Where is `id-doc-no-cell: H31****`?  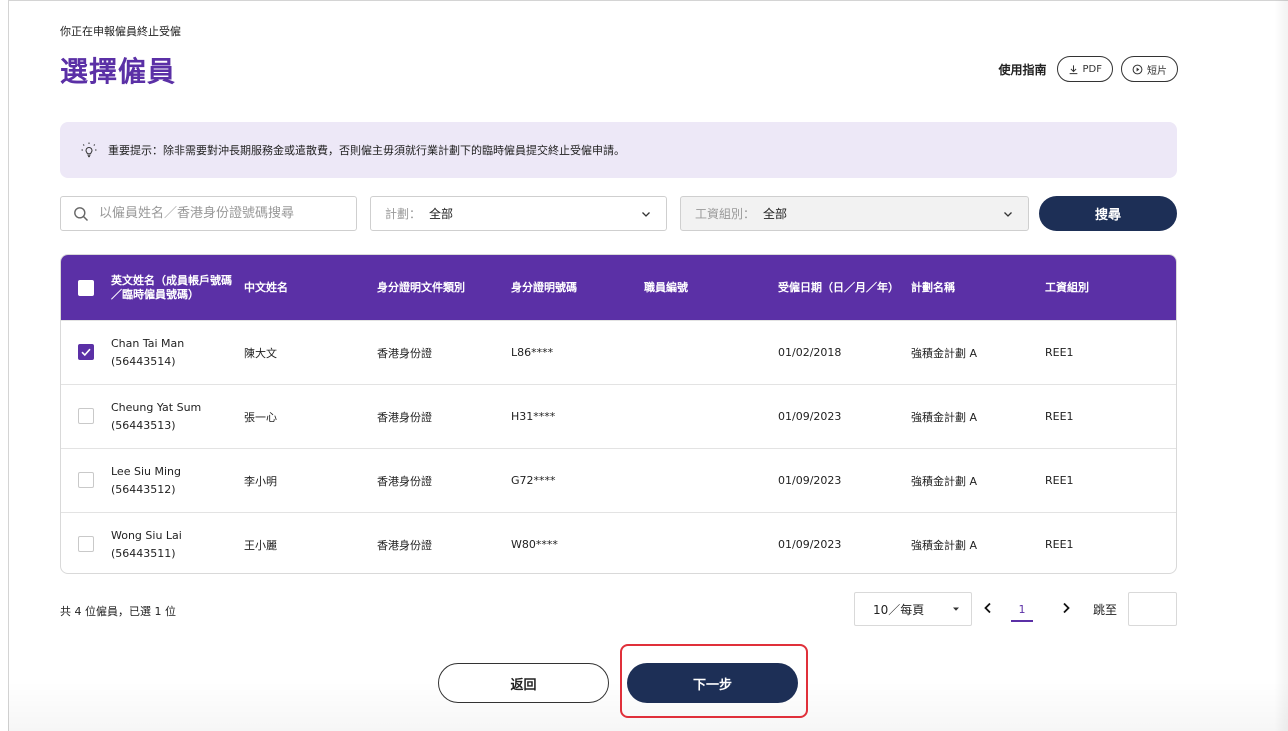 id-doc-no-cell: H31**** is located at coordinates (533, 416).